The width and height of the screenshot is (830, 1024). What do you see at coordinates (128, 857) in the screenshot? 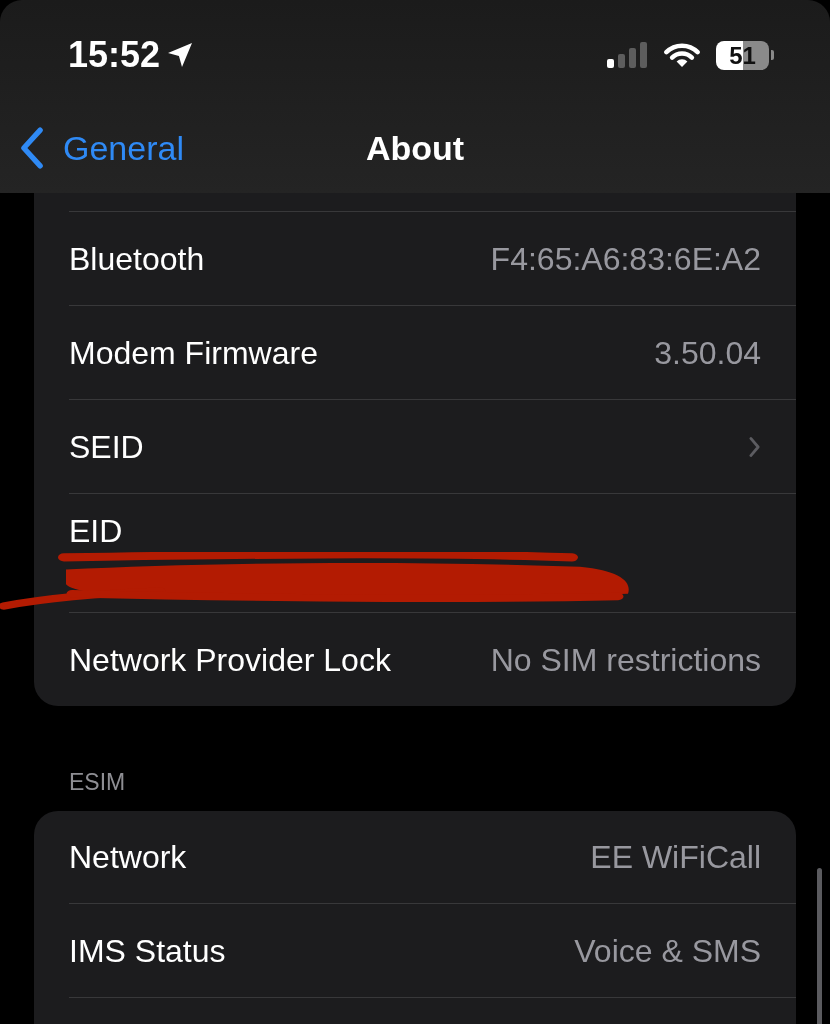
I see `row-label: Network` at bounding box center [128, 857].